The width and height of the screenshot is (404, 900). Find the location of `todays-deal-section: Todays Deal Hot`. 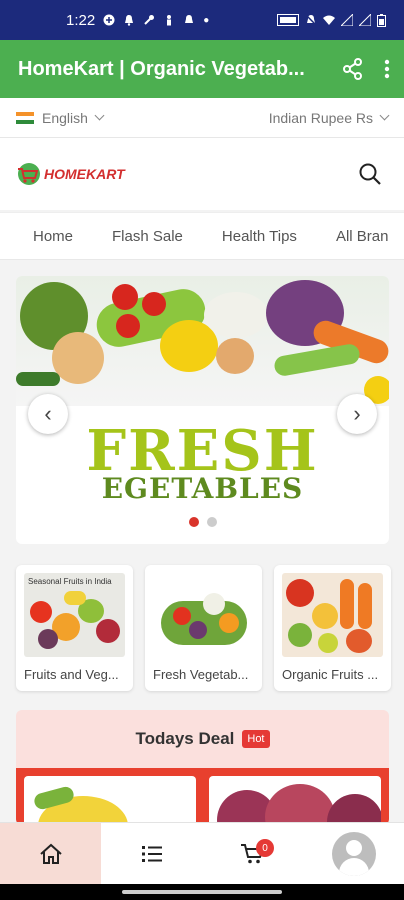

todays-deal-section: Todays Deal Hot is located at coordinates (202, 767).